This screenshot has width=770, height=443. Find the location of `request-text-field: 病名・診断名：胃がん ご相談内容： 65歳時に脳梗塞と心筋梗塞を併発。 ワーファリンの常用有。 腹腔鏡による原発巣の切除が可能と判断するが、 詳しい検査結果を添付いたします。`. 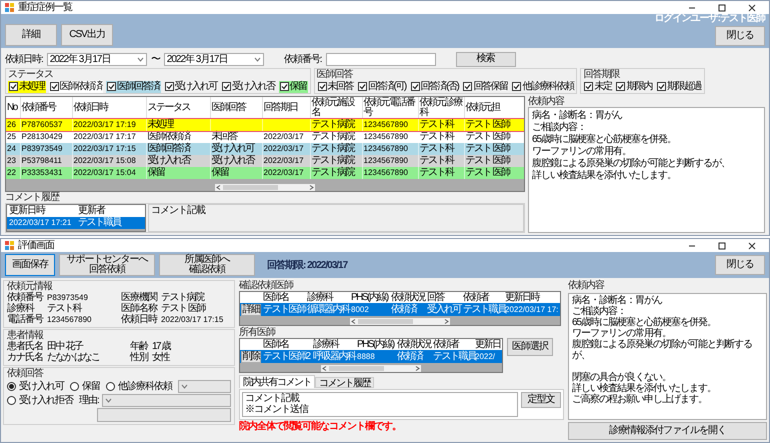

request-text-field: 病名・診断名：胃がん ご相談内容： 65歳時に脳梗塞と心筋梗塞を併発。 ワーファリンの常用有。 腹腔鏡による原発巣の切除が可能と判断するが、 詳しい検査結果を添付いたします。 is located at coordinates (646, 170).